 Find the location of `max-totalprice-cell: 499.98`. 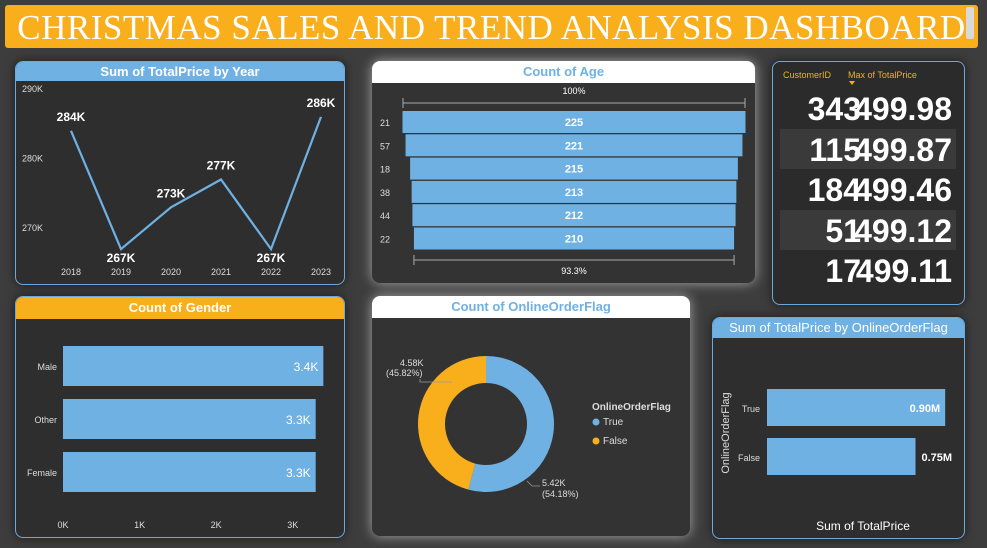

max-totalprice-cell: 499.98 is located at coordinates (903, 109).